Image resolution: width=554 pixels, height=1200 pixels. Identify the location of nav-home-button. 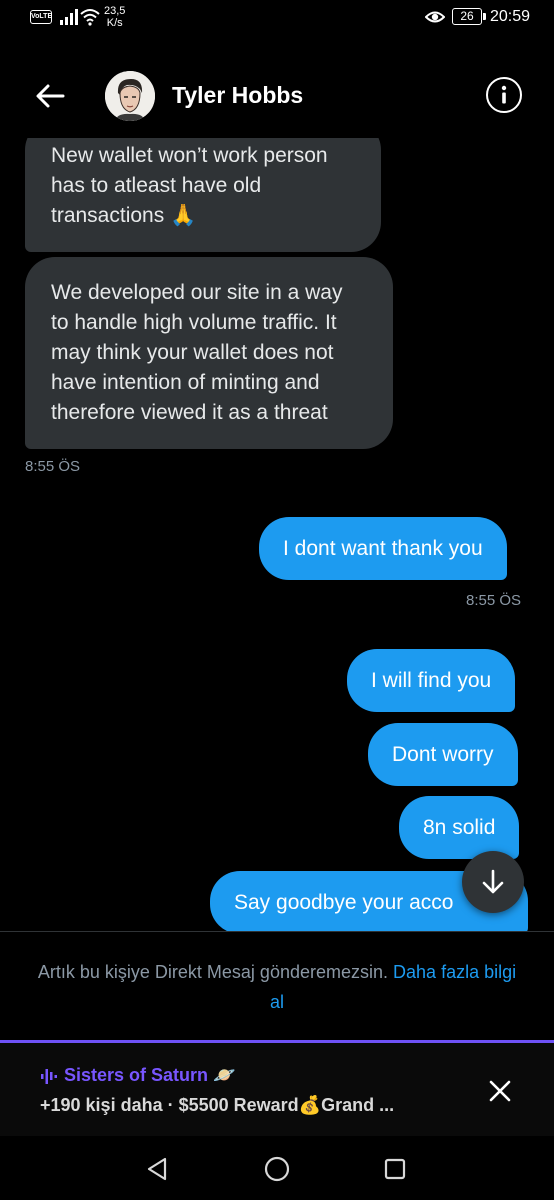
(277, 1169).